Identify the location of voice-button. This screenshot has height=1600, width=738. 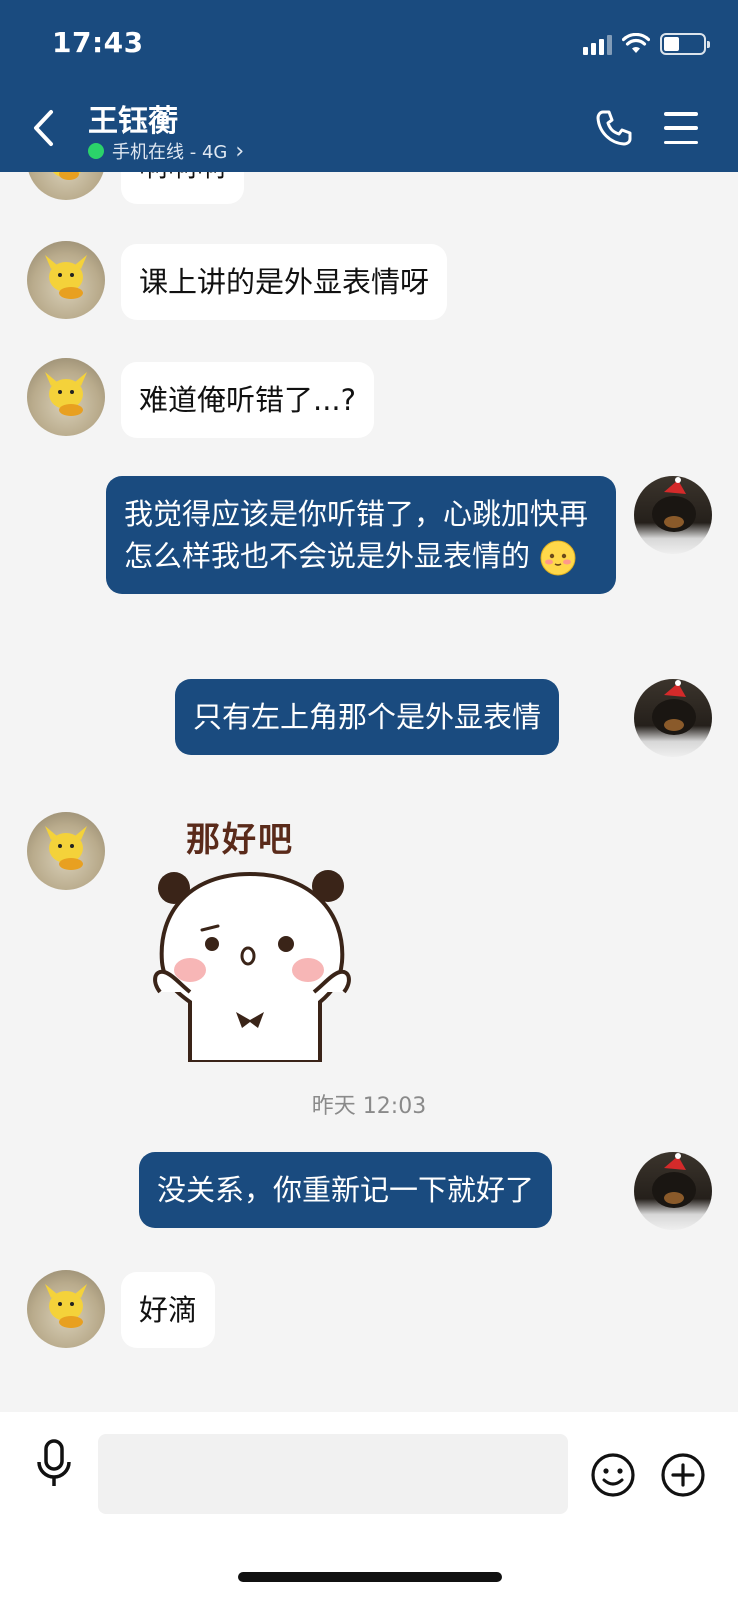
(54, 1464).